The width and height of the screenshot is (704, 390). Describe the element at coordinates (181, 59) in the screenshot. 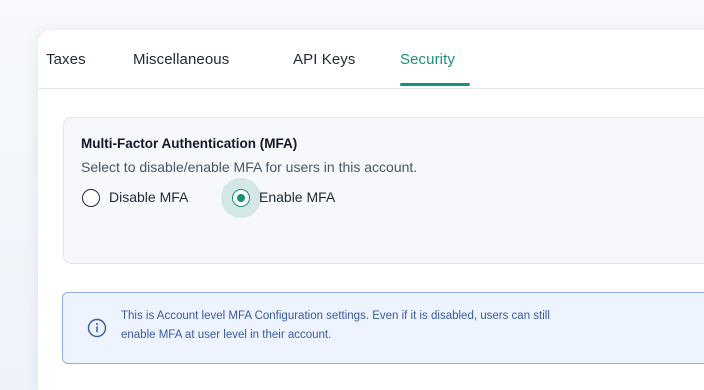

I see `tab-miscellaneous: Miscellaneous` at that location.